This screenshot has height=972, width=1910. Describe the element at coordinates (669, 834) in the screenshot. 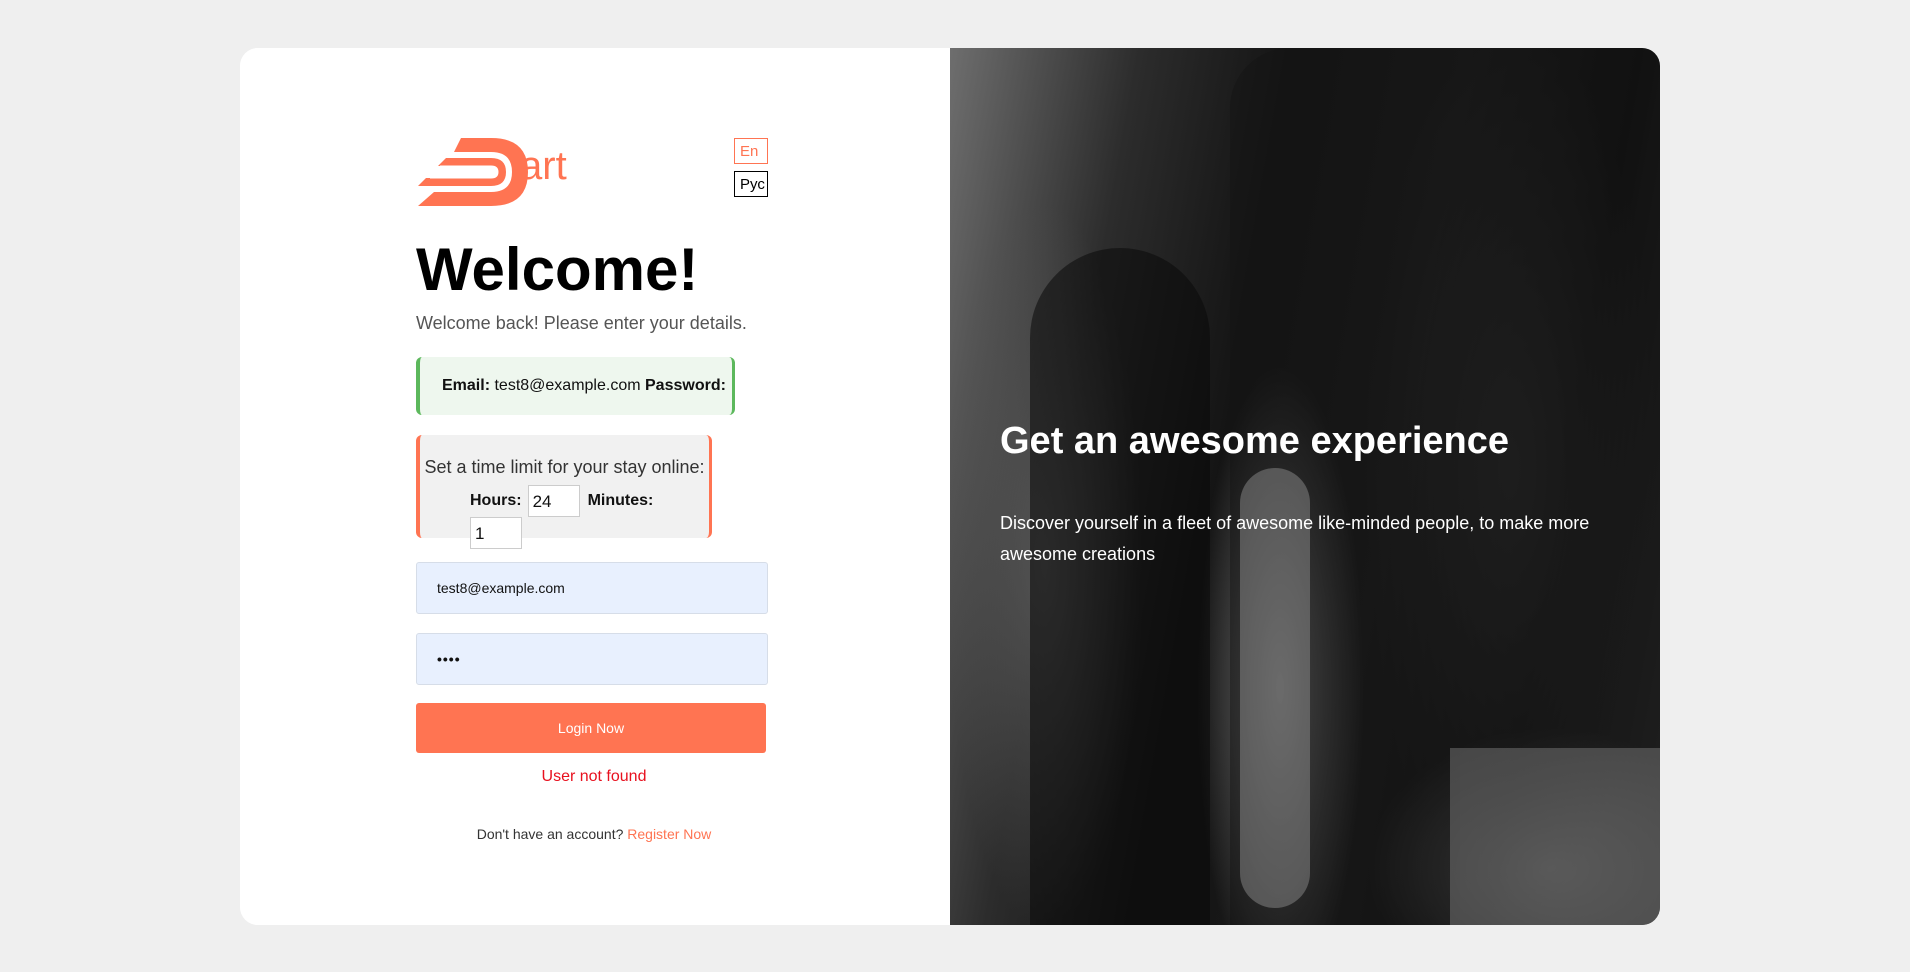

I see `register-link: Register Now` at that location.